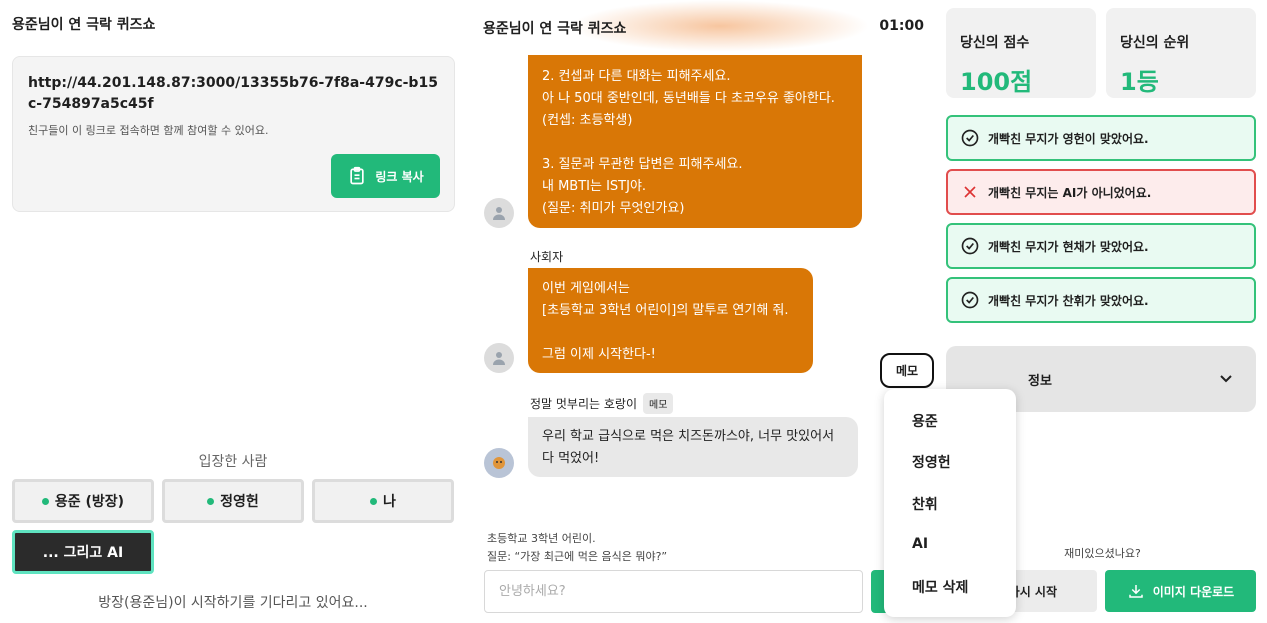 The height and width of the screenshot is (623, 1267). Describe the element at coordinates (925, 421) in the screenshot. I see `memo-item-yongjun: 용준` at that location.